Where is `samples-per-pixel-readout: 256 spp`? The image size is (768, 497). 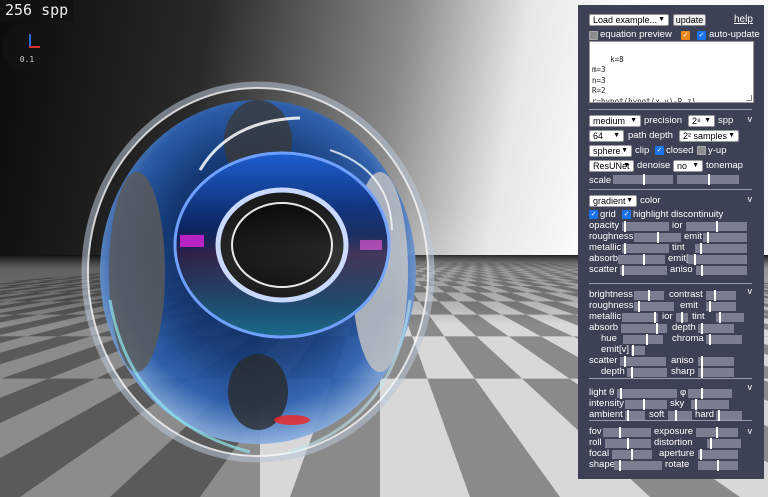
samples-per-pixel-readout: 256 spp is located at coordinates (37, 10).